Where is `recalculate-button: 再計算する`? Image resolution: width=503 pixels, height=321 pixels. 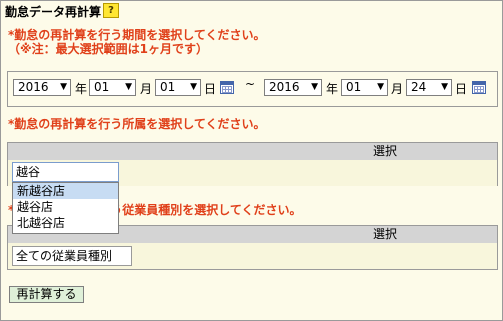
recalculate-button: 再計算する is located at coordinates (46, 294).